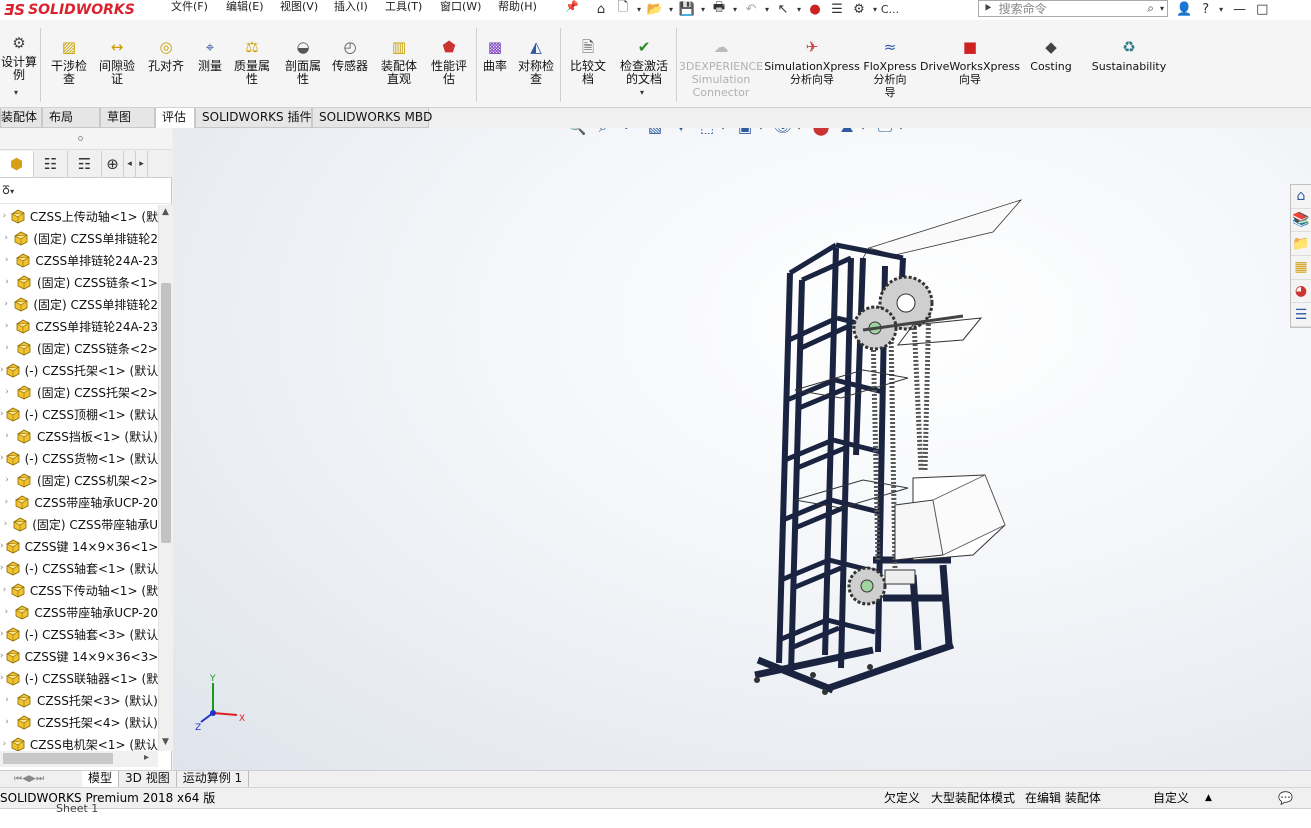 Image resolution: width=1311 pixels, height=828 pixels. I want to click on tree-item: › (-) CZSS联轴器<1> (默, so click(79, 678).